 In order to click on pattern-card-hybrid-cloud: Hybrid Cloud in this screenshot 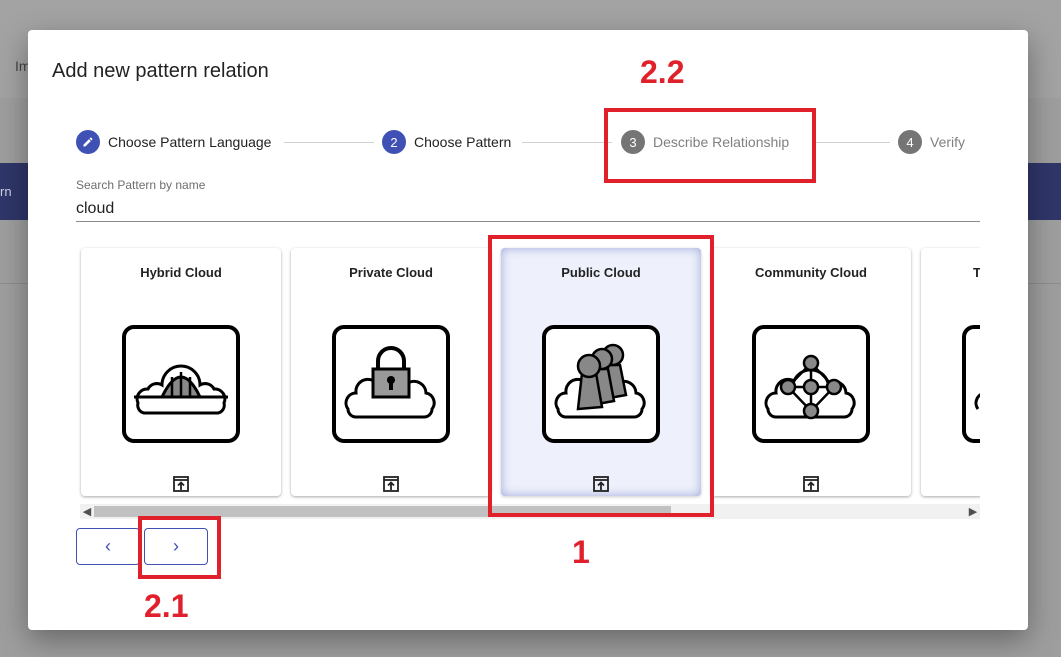, I will do `click(181, 372)`.